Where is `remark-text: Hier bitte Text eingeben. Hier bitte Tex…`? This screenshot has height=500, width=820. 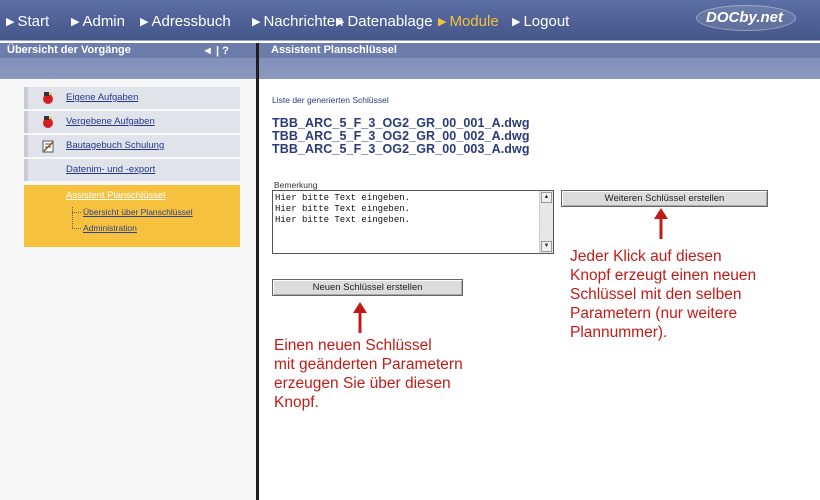 remark-text: Hier bitte Text eingeben. Hier bitte Tex… is located at coordinates (342, 209).